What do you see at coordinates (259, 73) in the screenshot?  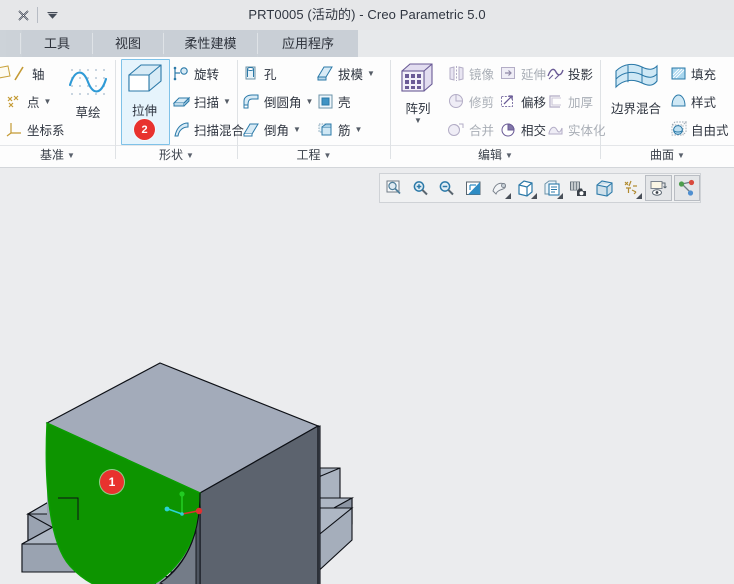 I see `ribbon-item-hole: 孔` at bounding box center [259, 73].